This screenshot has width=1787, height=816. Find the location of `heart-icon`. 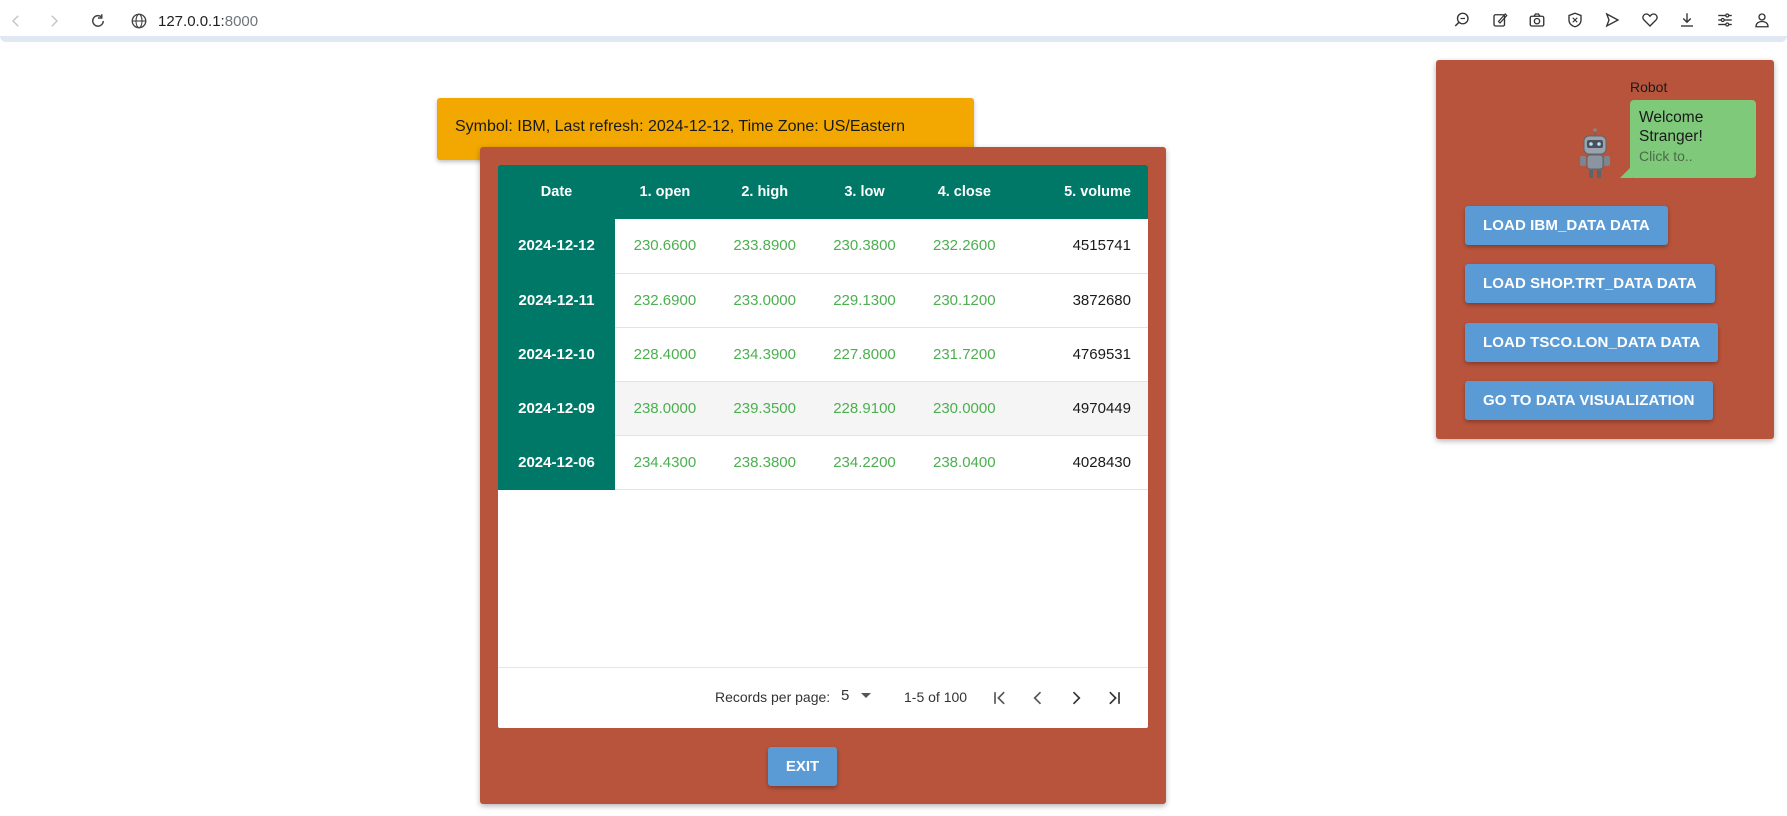

heart-icon is located at coordinates (1649, 20).